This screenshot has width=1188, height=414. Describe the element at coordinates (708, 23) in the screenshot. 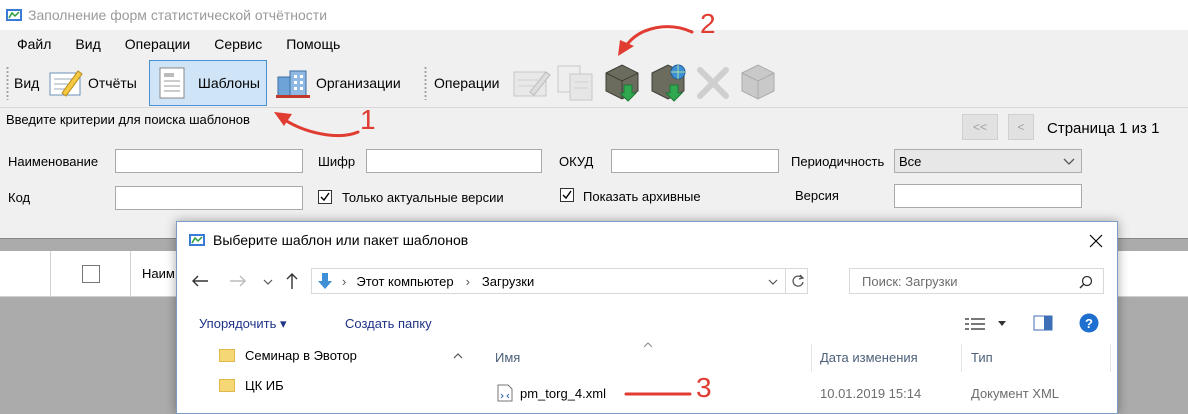

I see `annotation-2: 2` at that location.